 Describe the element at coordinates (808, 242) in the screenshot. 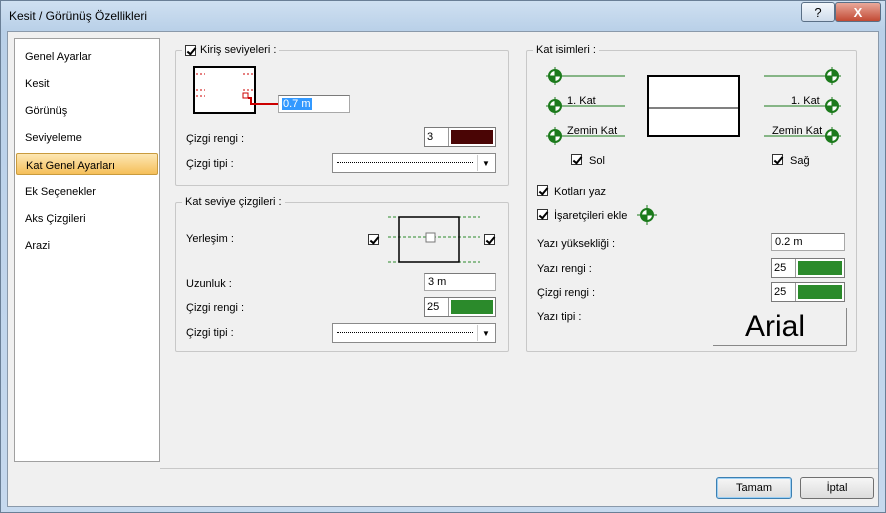

I see `text-height-field: 0.2 m` at that location.